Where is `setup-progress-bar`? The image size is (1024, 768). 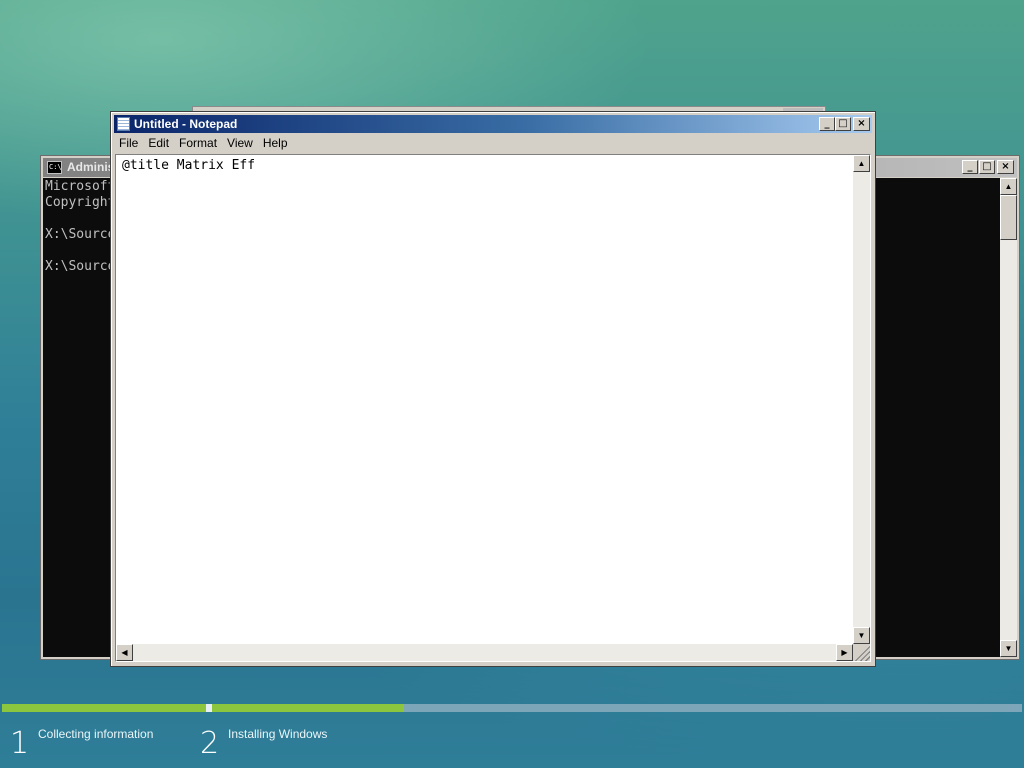
setup-progress-bar is located at coordinates (512, 708).